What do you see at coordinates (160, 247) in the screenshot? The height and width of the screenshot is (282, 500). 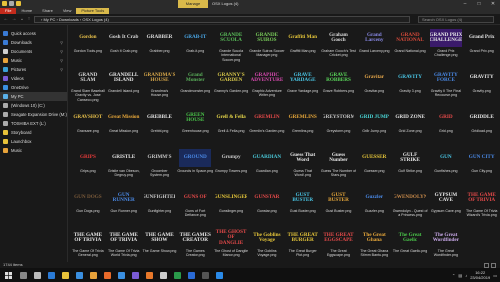 I see `file-item: THE GAME SHOW The Game Show.png` at bounding box center [160, 247].